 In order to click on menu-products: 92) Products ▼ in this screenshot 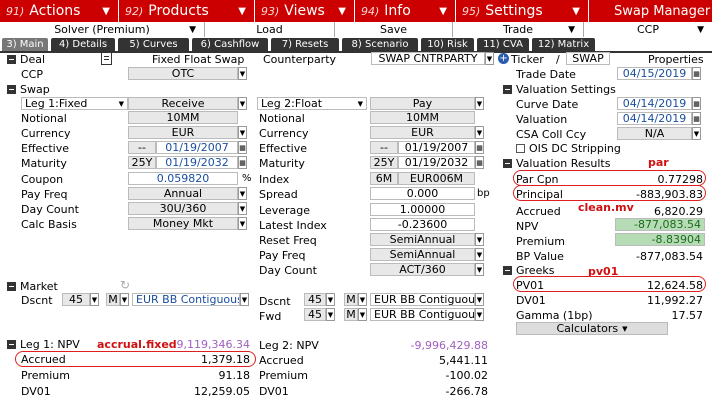, I will do `click(187, 11)`.